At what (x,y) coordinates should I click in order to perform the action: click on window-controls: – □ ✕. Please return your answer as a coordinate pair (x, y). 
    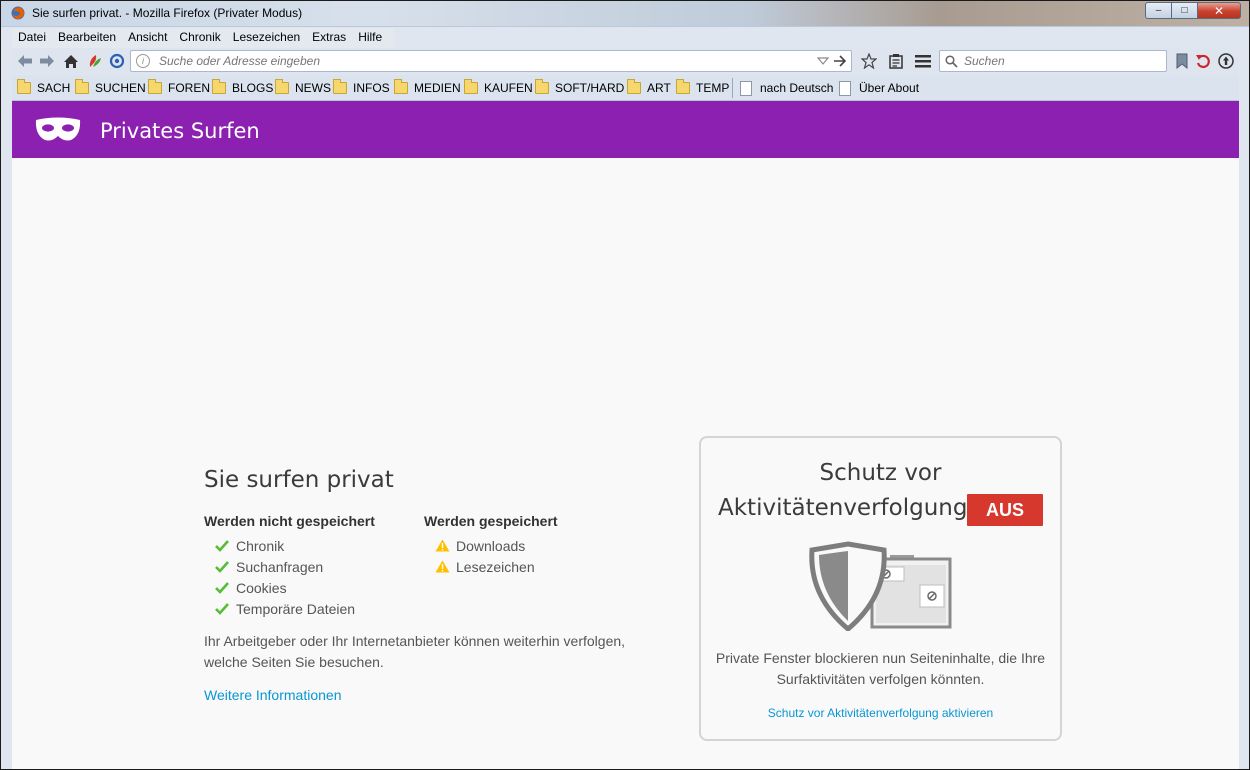
    Looking at the image, I should click on (1193, 10).